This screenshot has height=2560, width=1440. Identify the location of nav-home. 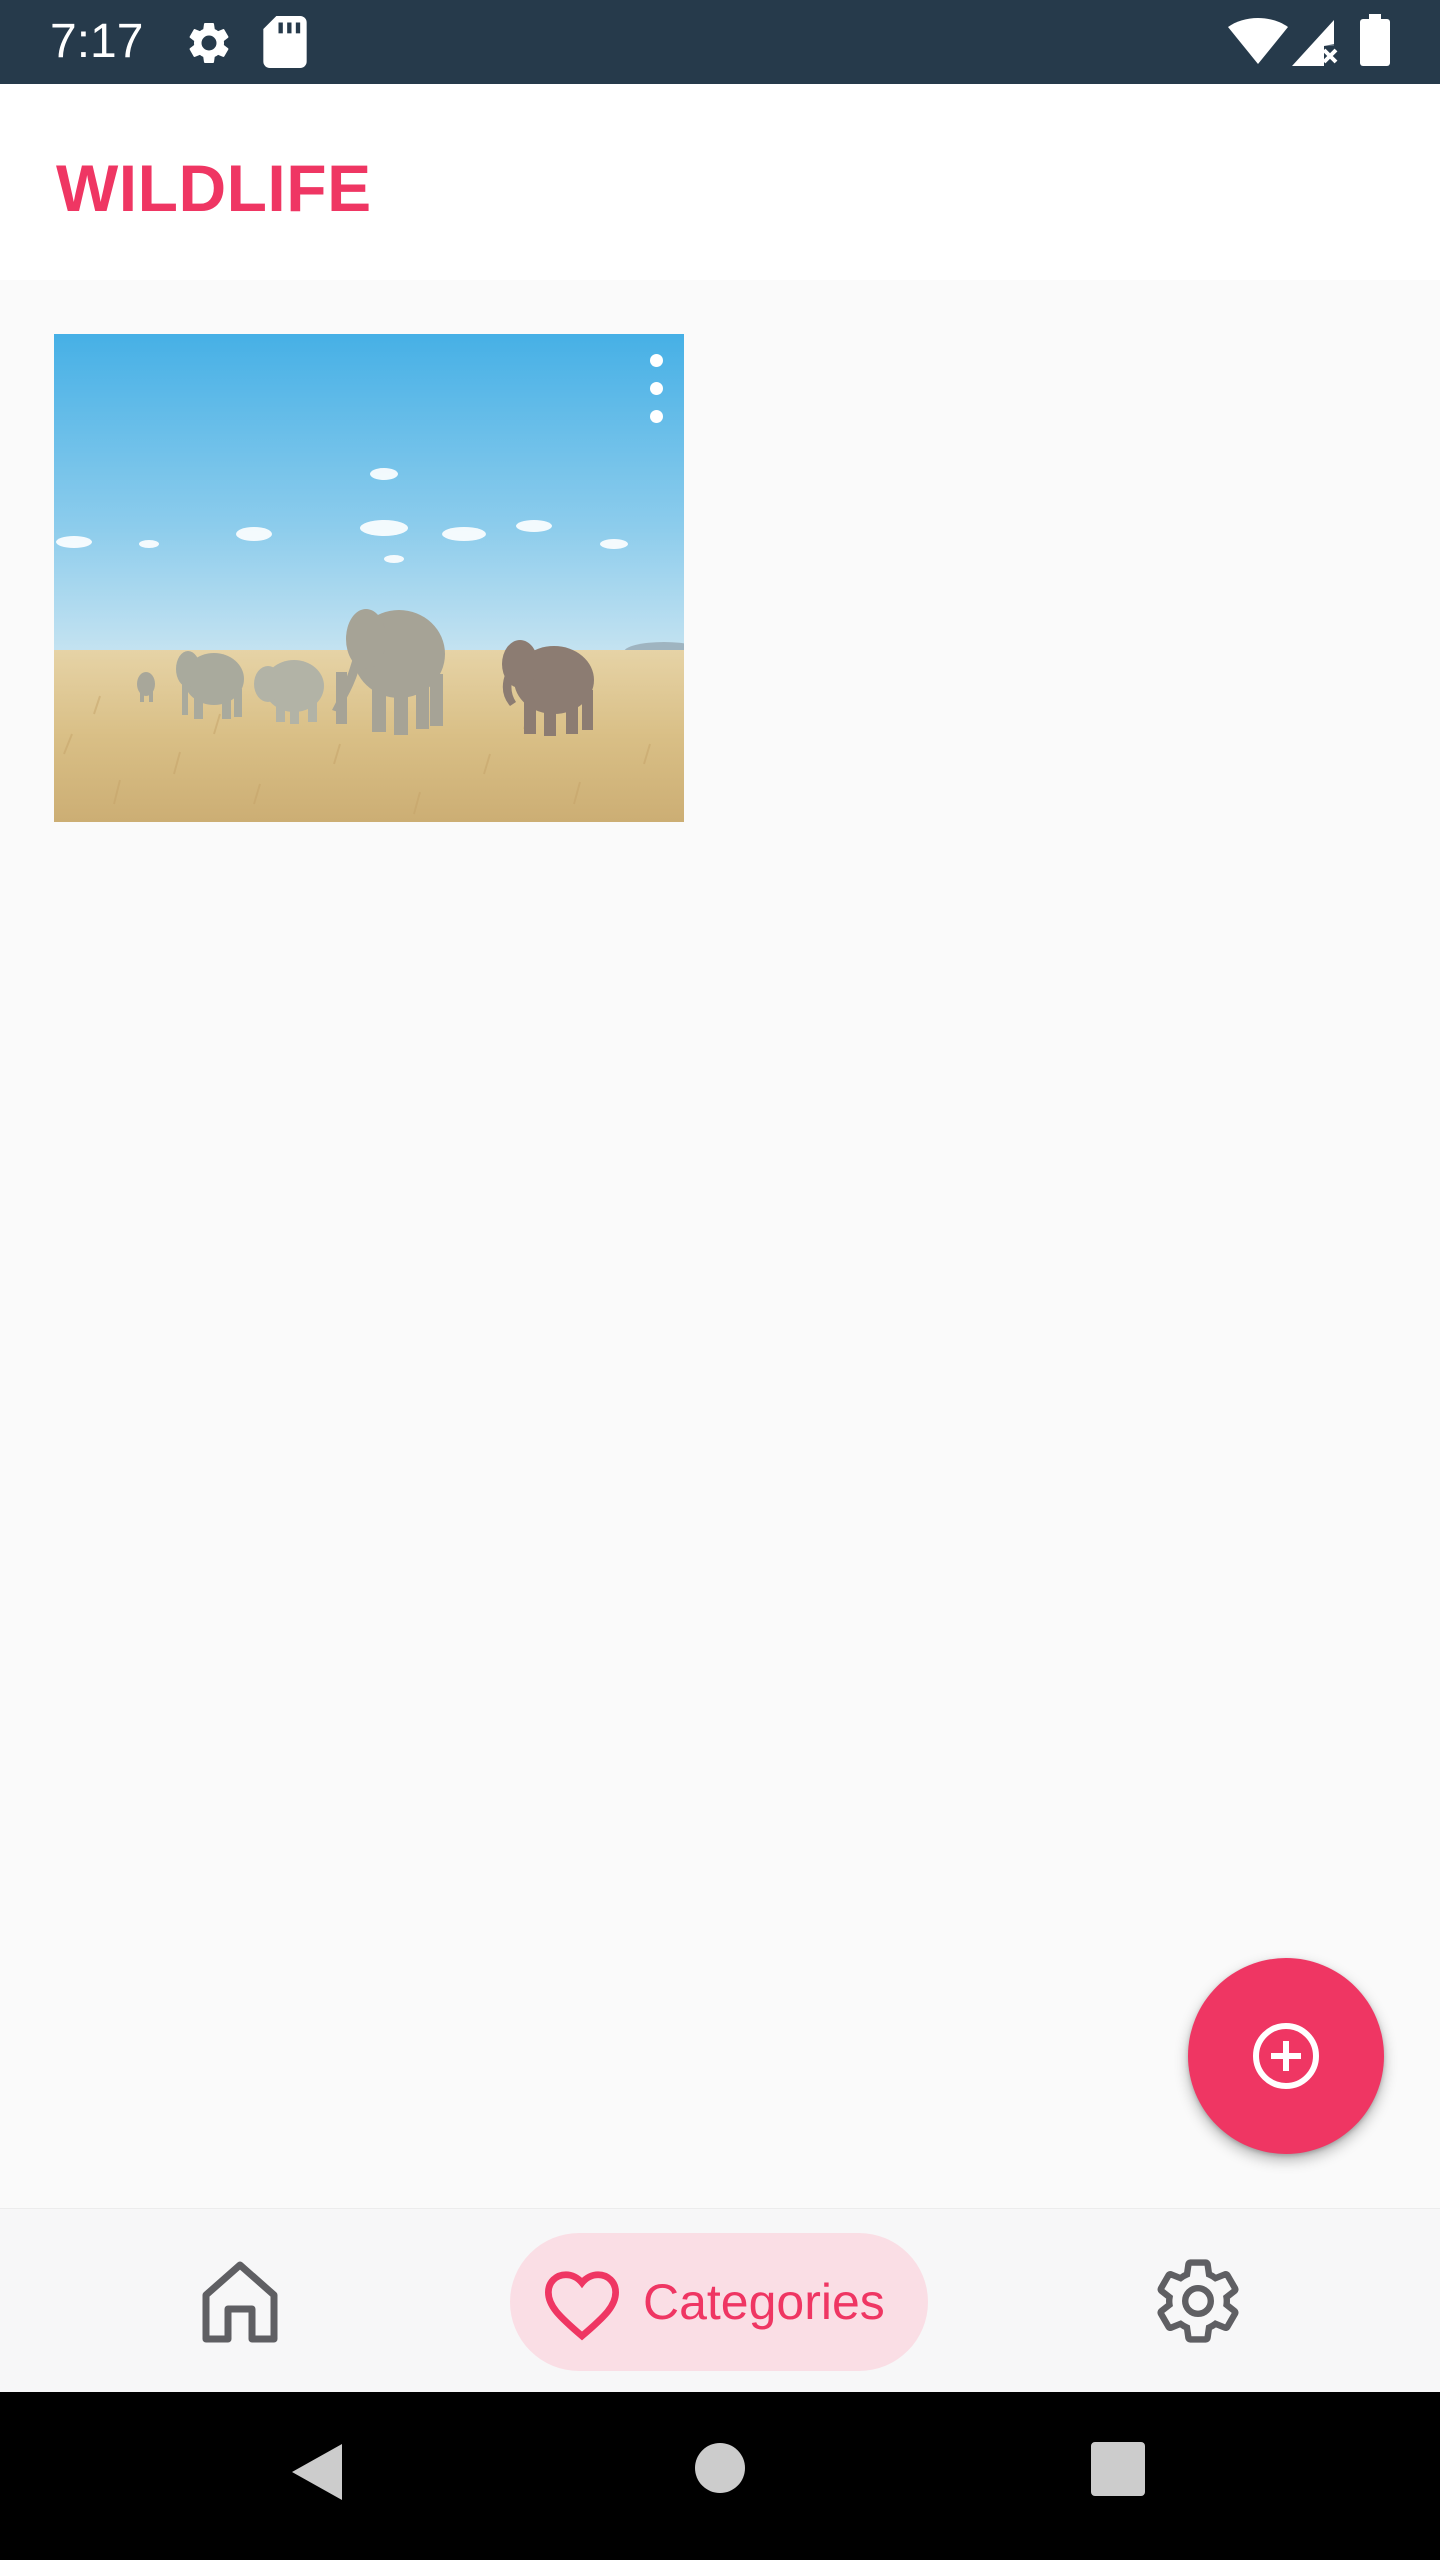
(240, 2301).